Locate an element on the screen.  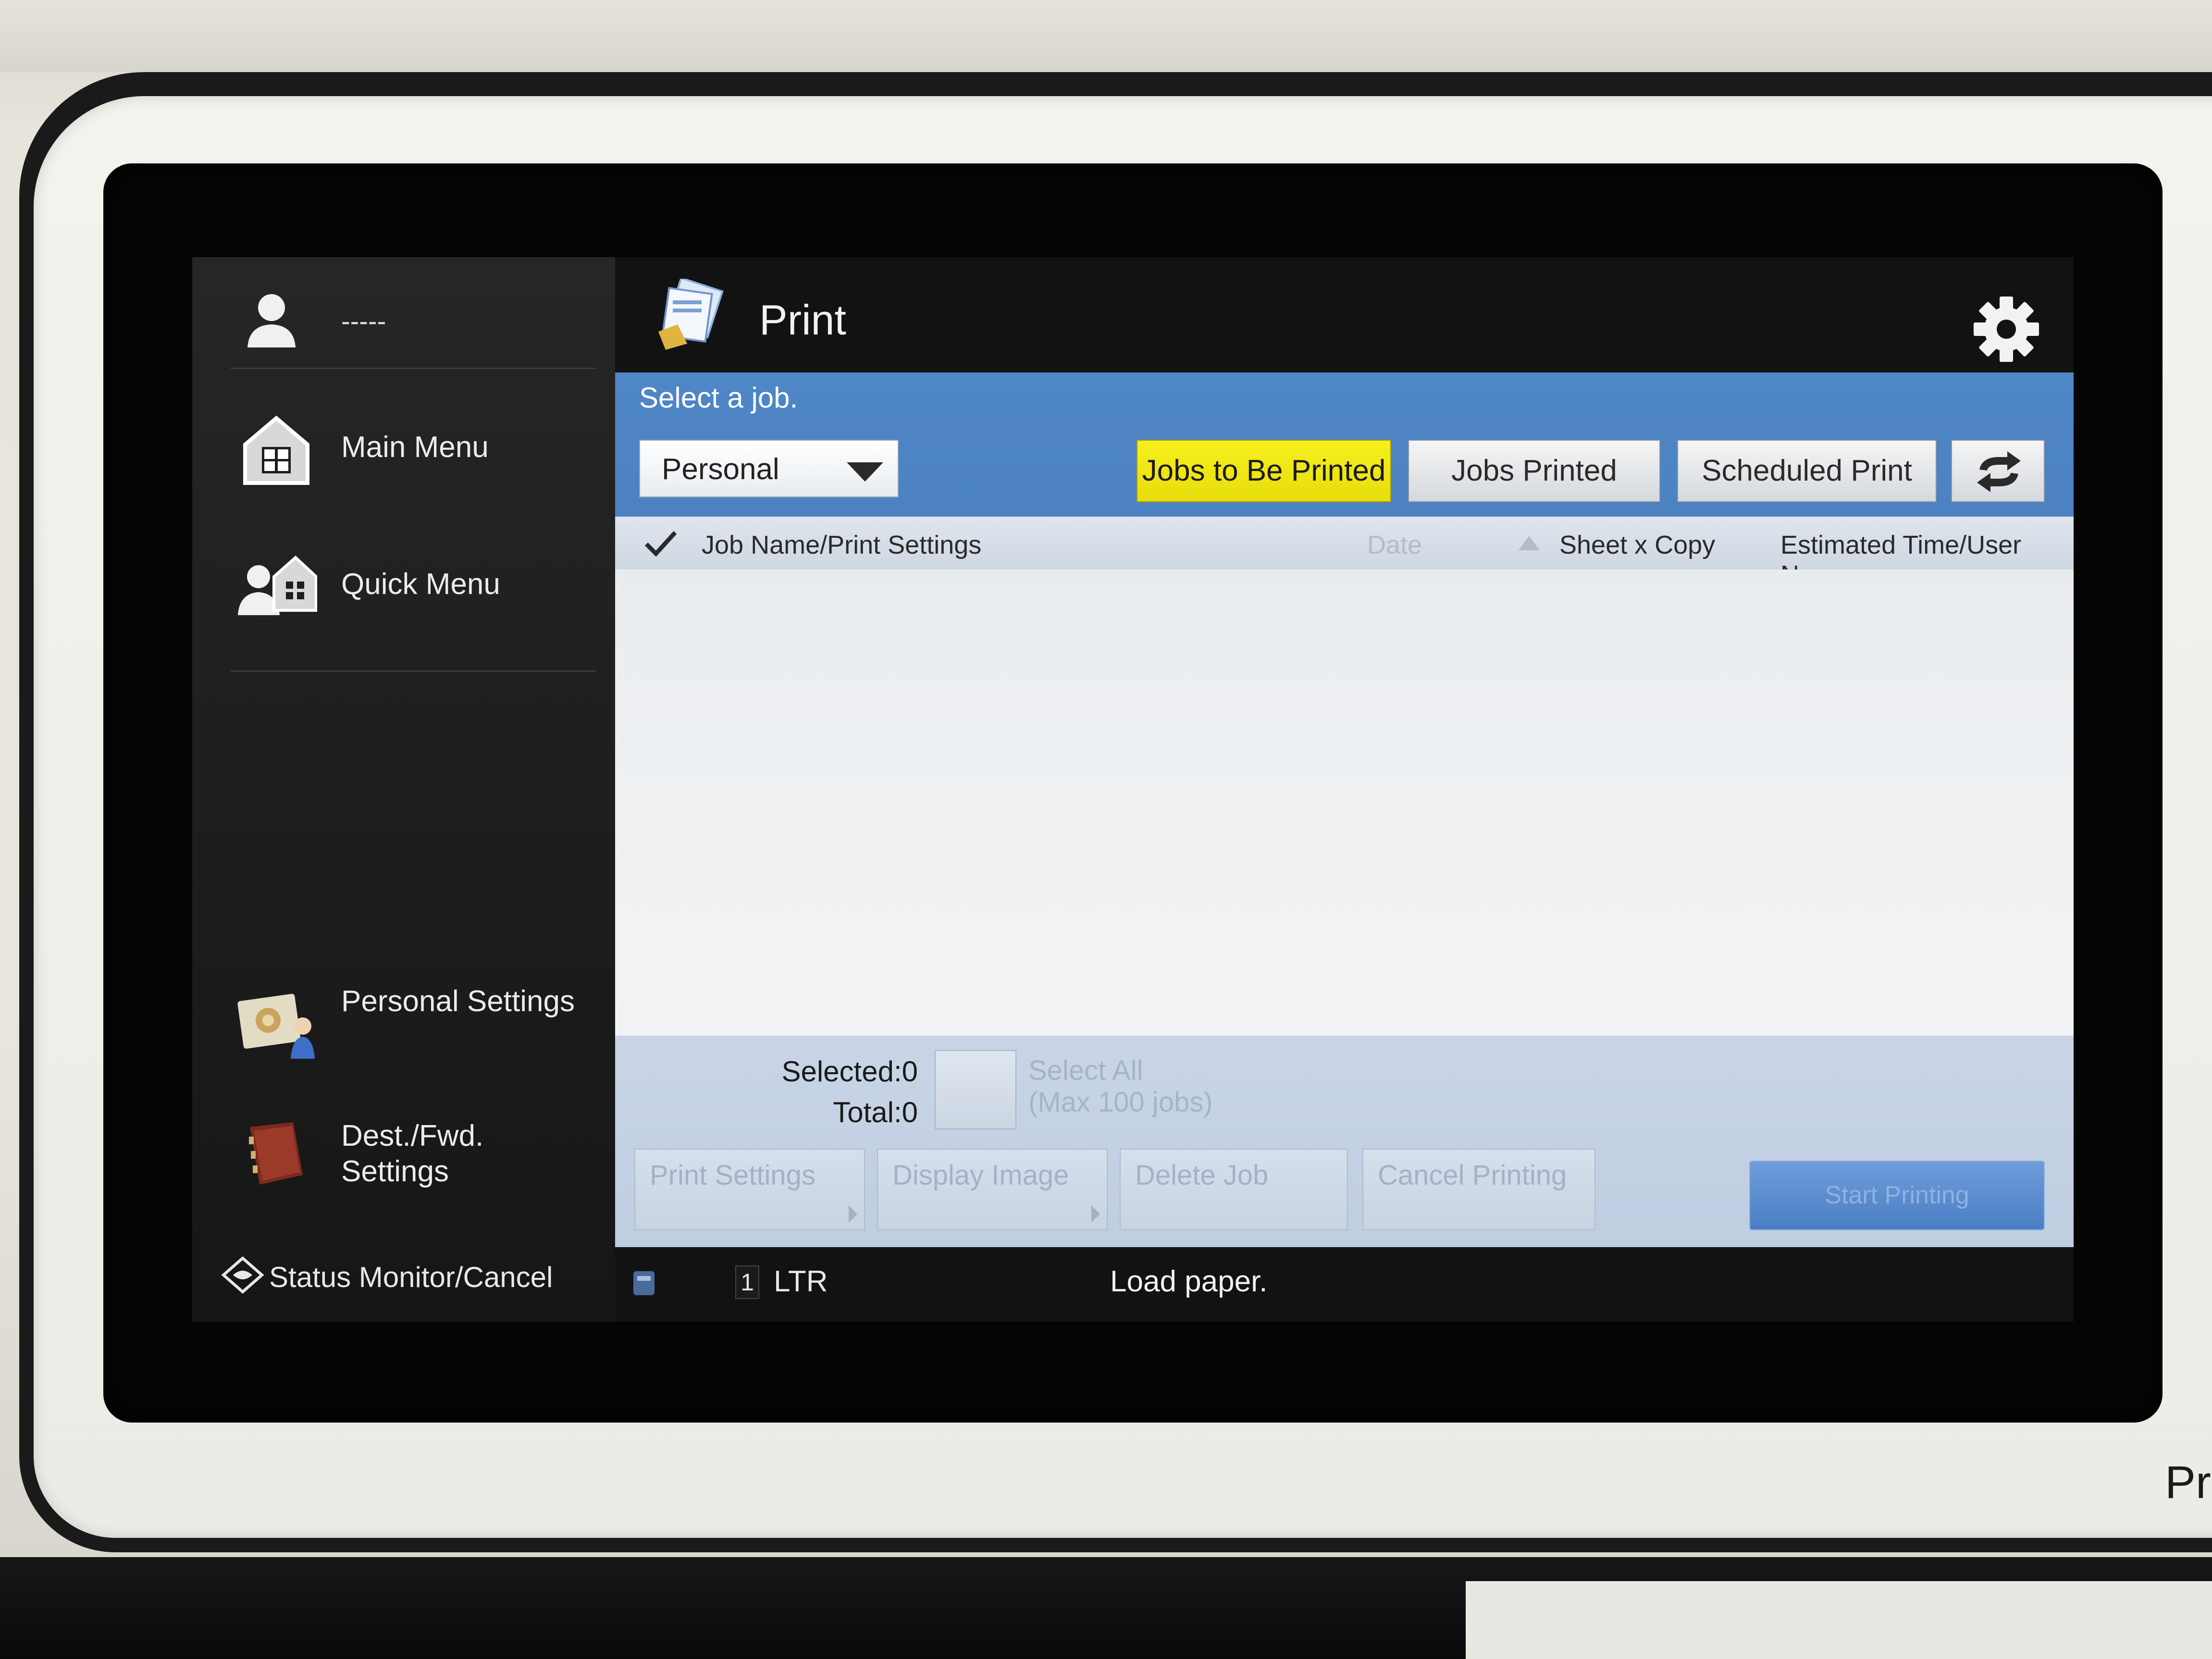
tab-jobs-printed: Jobs Printed is located at coordinates (1534, 471).